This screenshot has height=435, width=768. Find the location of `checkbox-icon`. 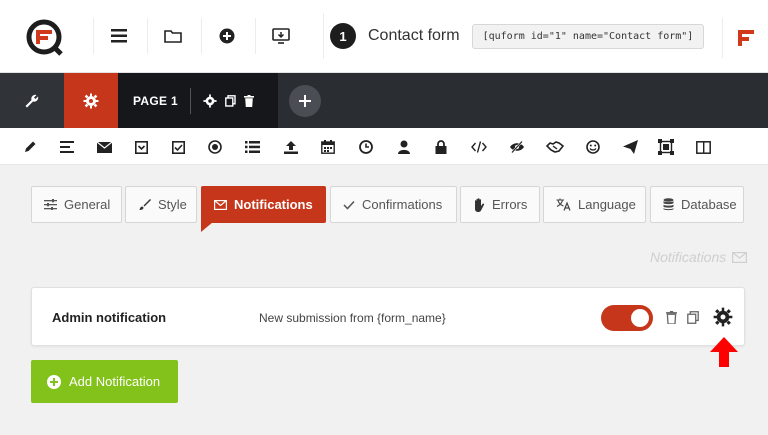

checkbox-icon is located at coordinates (178, 147).